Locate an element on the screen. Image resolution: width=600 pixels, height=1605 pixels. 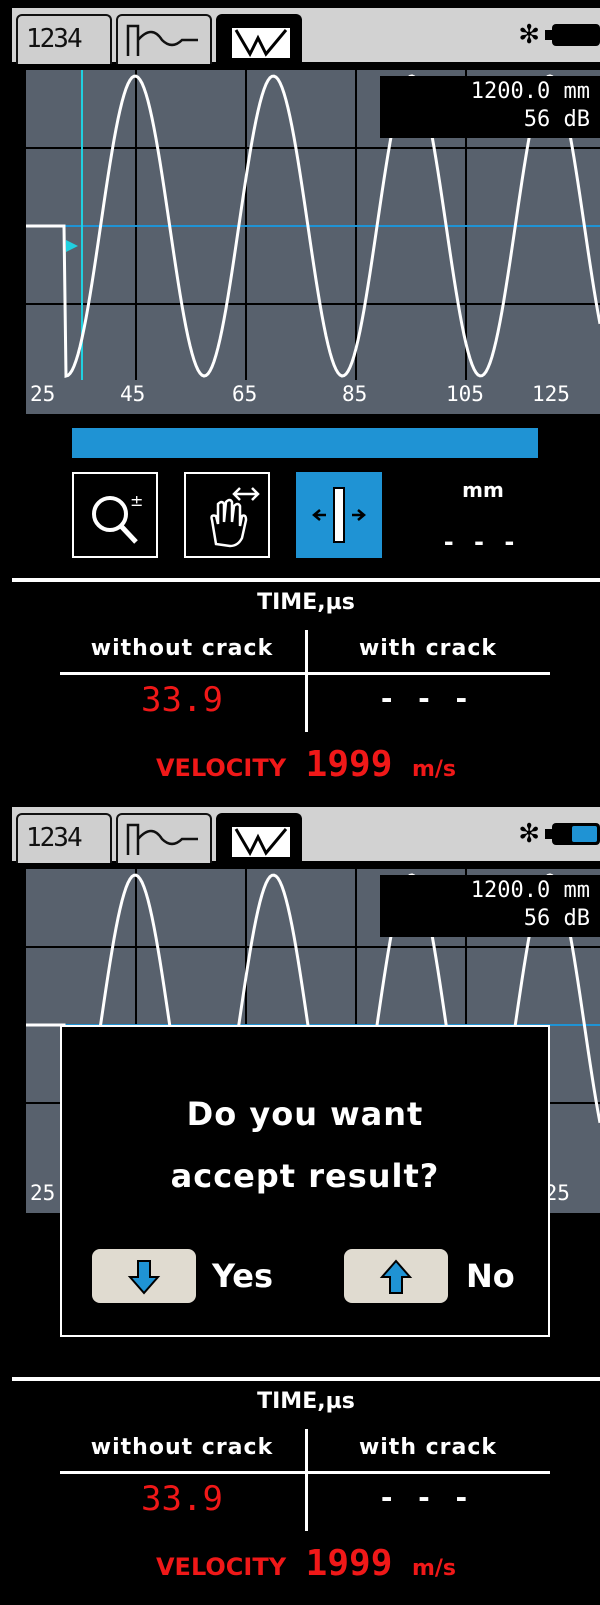
x-tick: 105 is located at coordinates (465, 394).